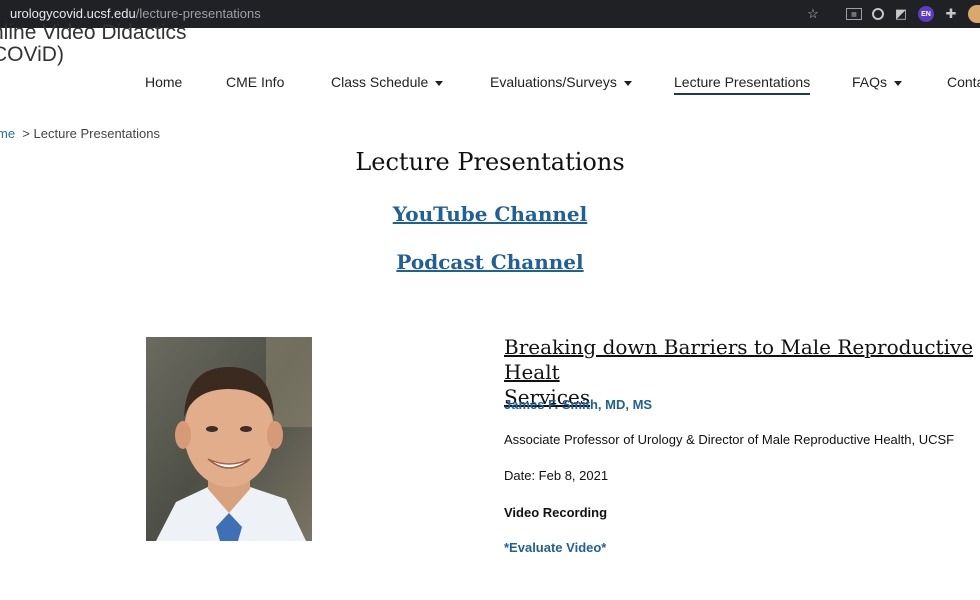 The height and width of the screenshot is (600, 980). I want to click on nav-home: Home, so click(163, 82).